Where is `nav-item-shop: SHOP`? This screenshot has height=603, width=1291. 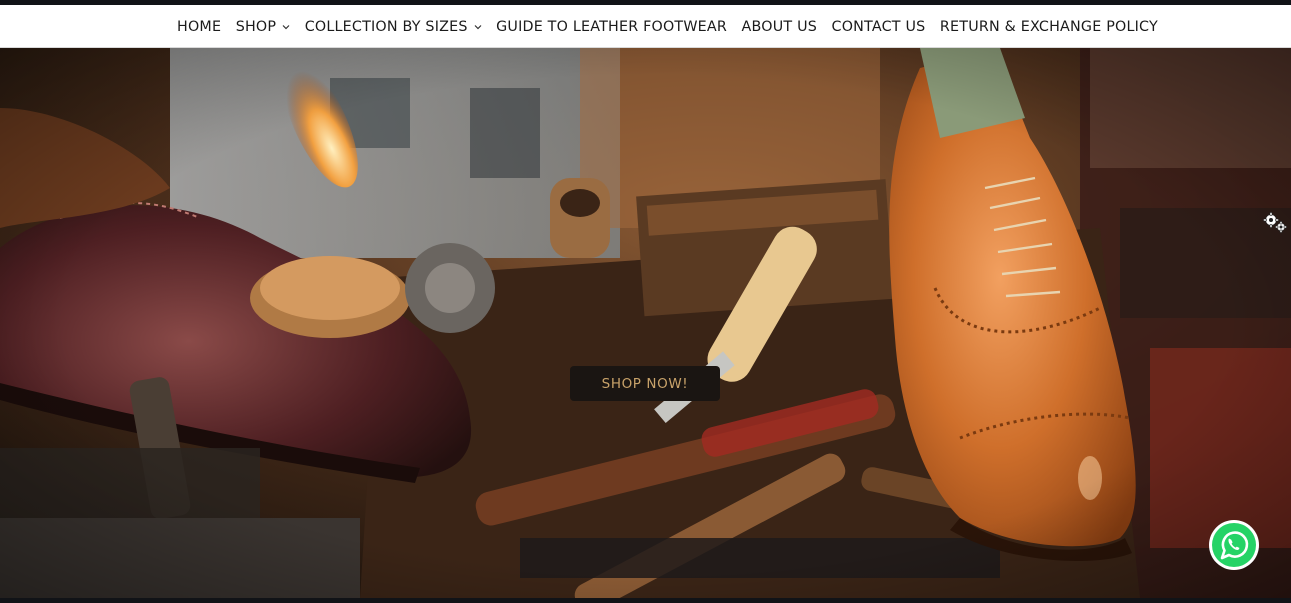 nav-item-shop: SHOP is located at coordinates (263, 27).